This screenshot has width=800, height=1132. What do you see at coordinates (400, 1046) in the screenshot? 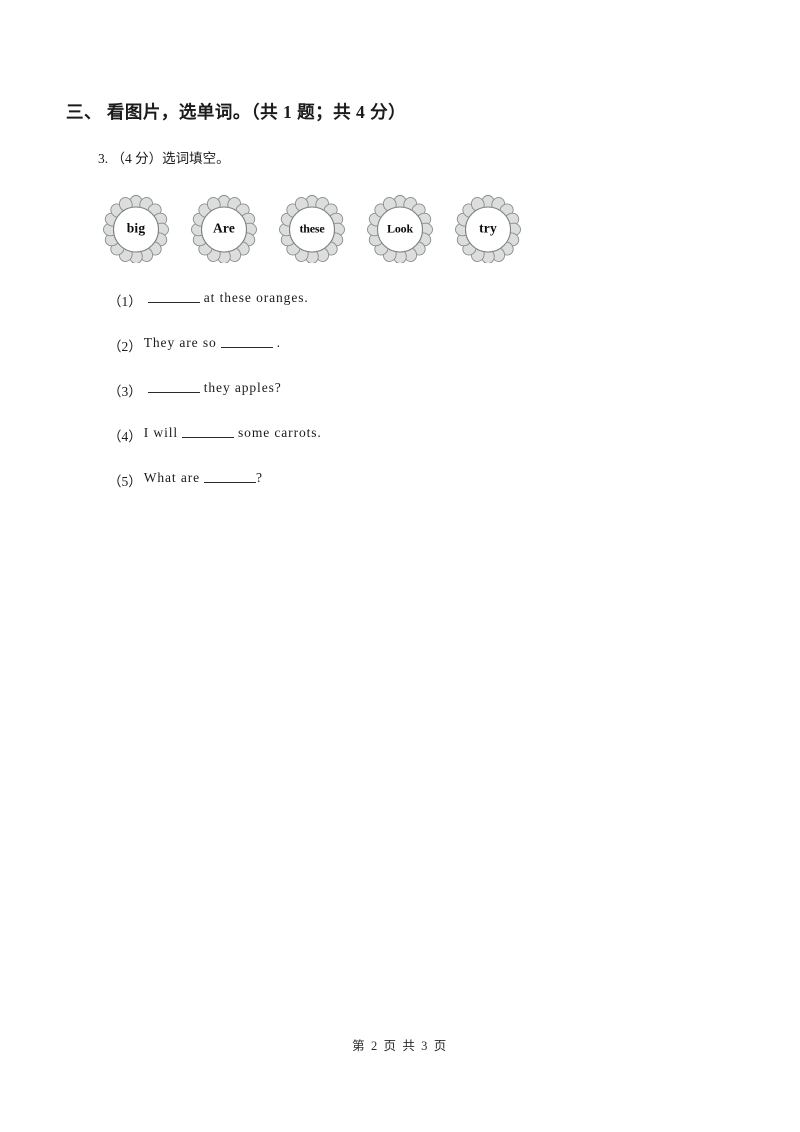
I see `page-footer: 第 2 页 共 3 页` at bounding box center [400, 1046].